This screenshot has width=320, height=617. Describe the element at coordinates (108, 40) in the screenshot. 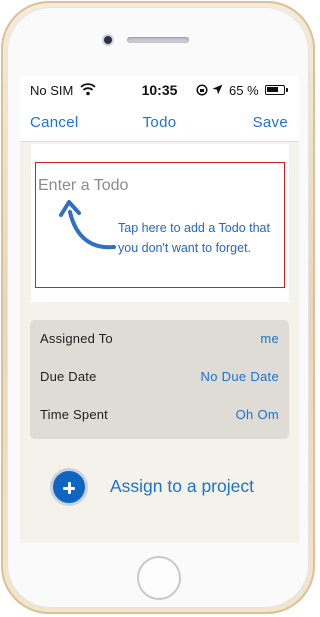

I see `front-camera` at that location.